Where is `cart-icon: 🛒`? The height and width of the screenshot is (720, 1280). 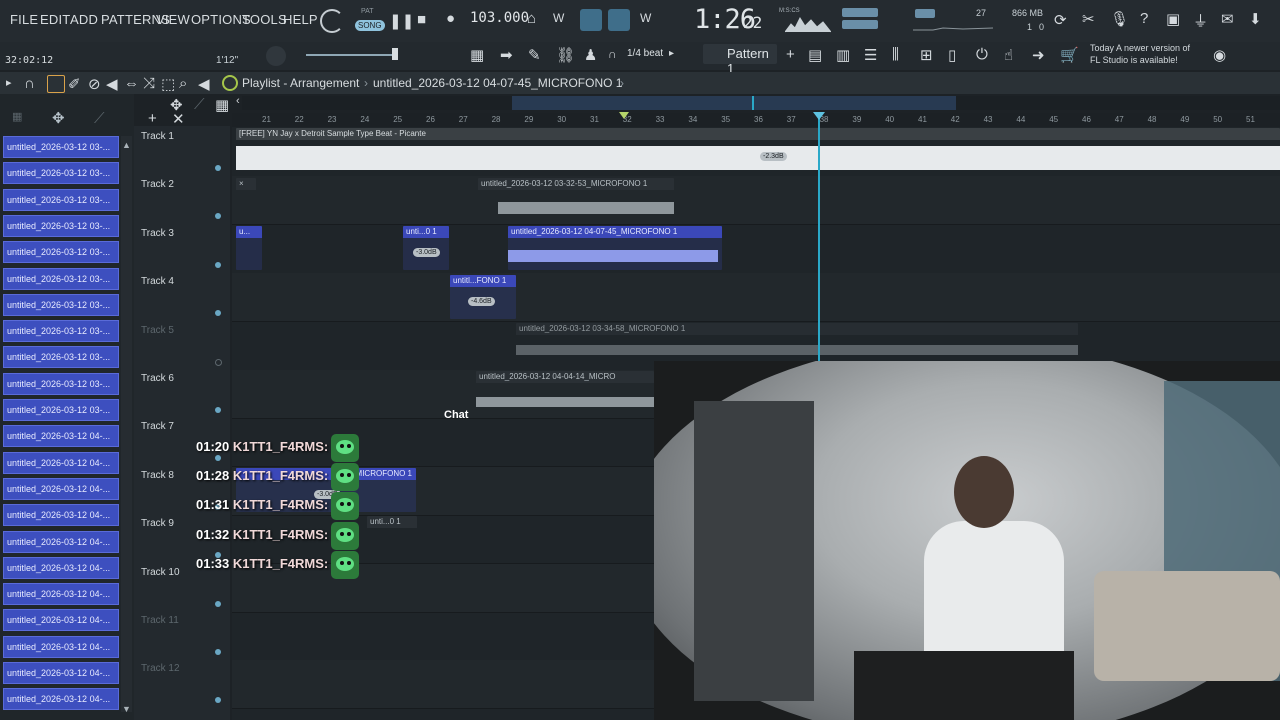 cart-icon: 🛒 is located at coordinates (1069, 55).